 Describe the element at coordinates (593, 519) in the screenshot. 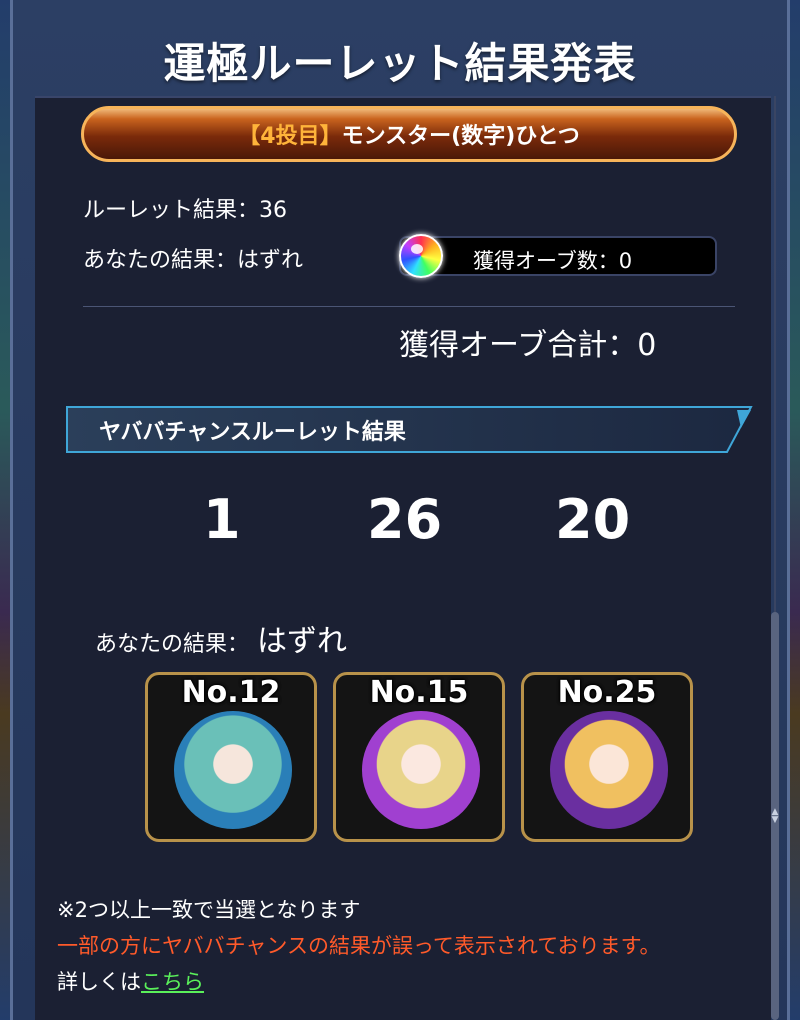

I see `yababa-number-3: 20` at that location.